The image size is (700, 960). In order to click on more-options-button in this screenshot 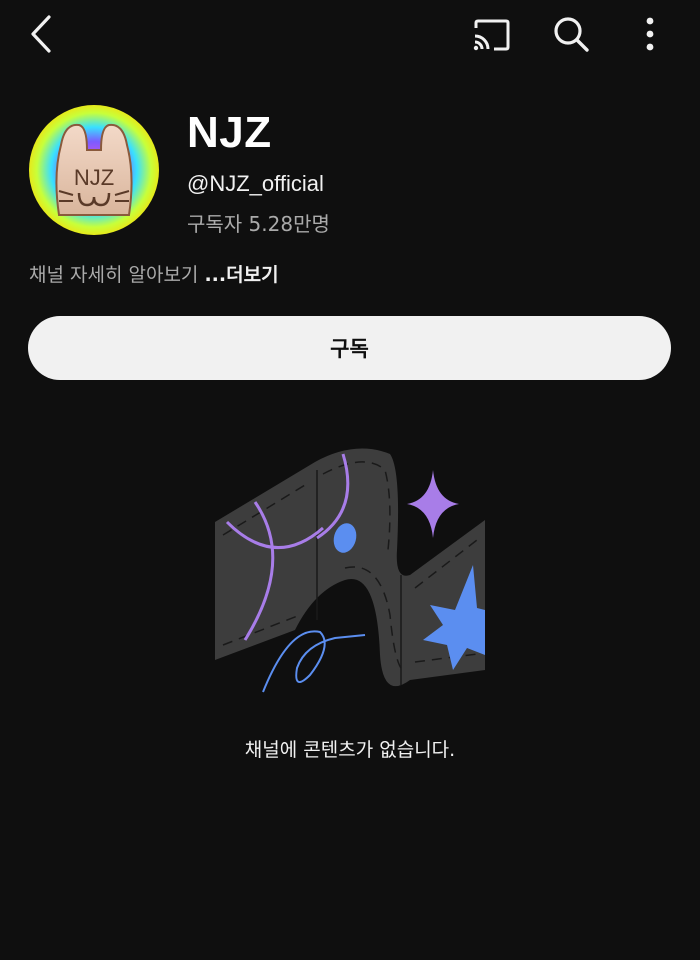, I will do `click(650, 34)`.